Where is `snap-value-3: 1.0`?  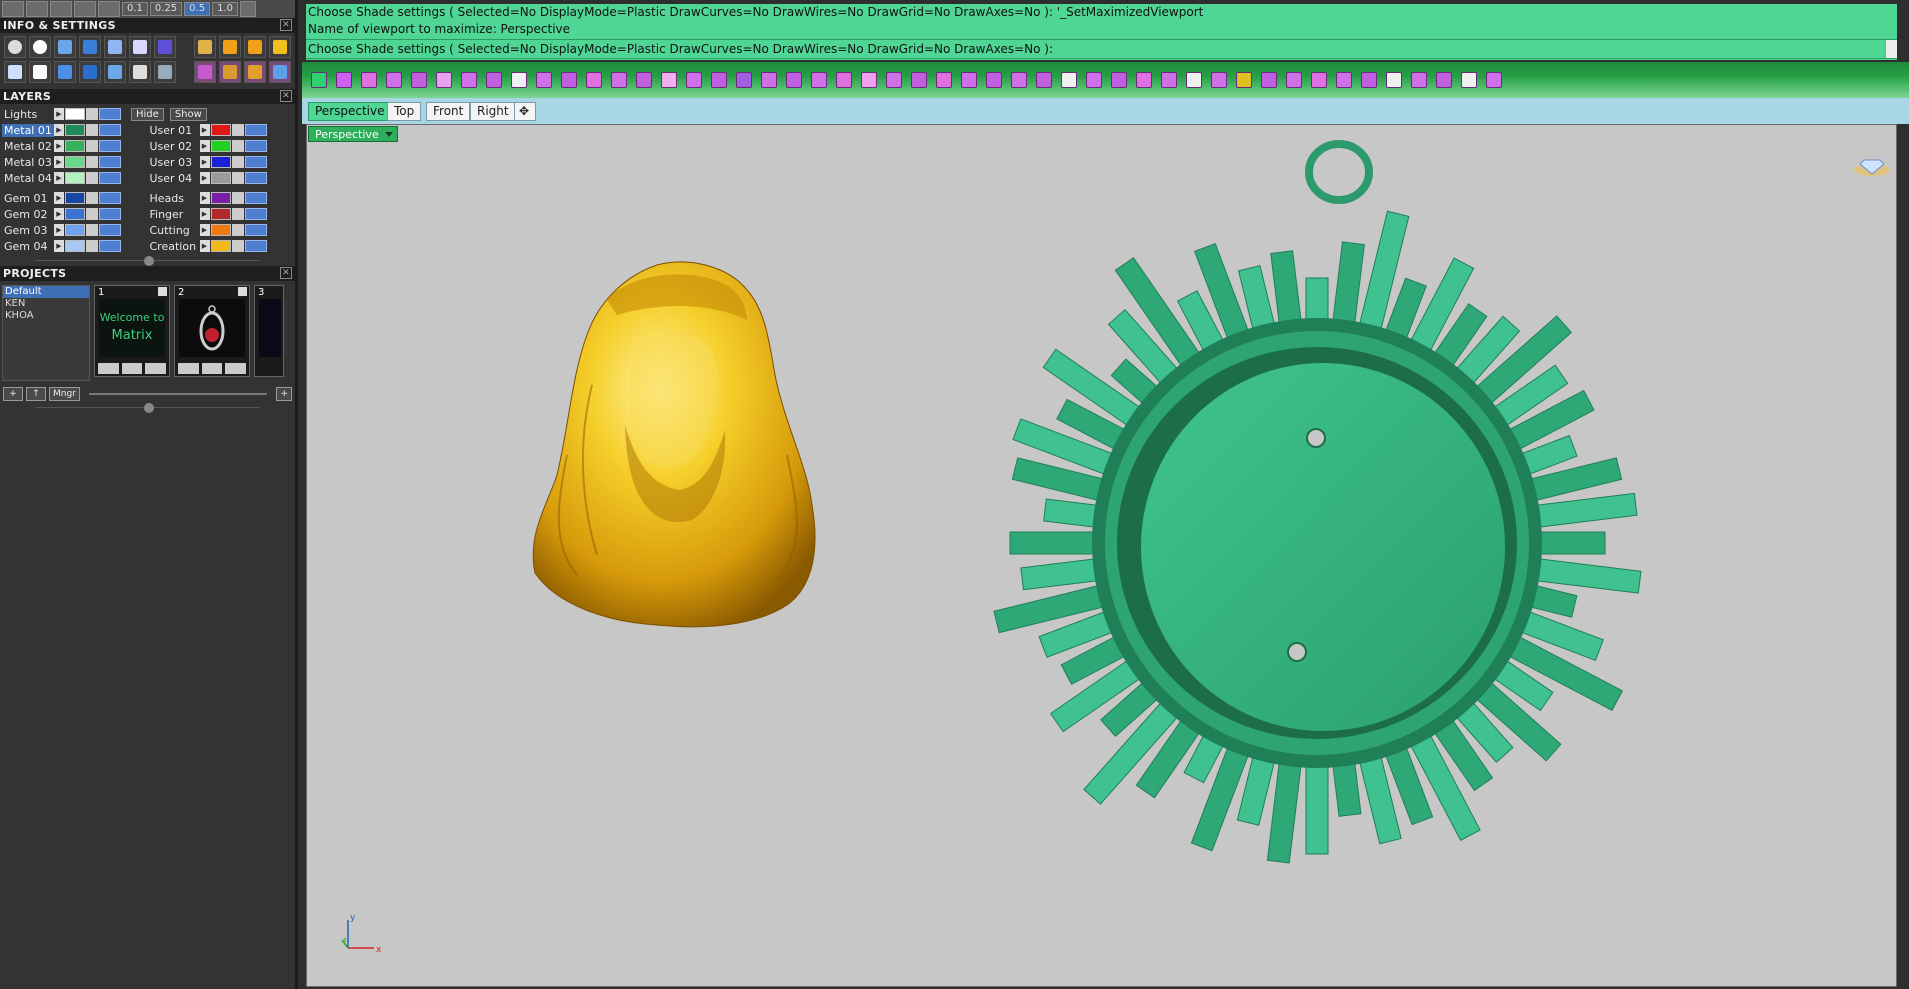 snap-value-3: 1.0 is located at coordinates (225, 9).